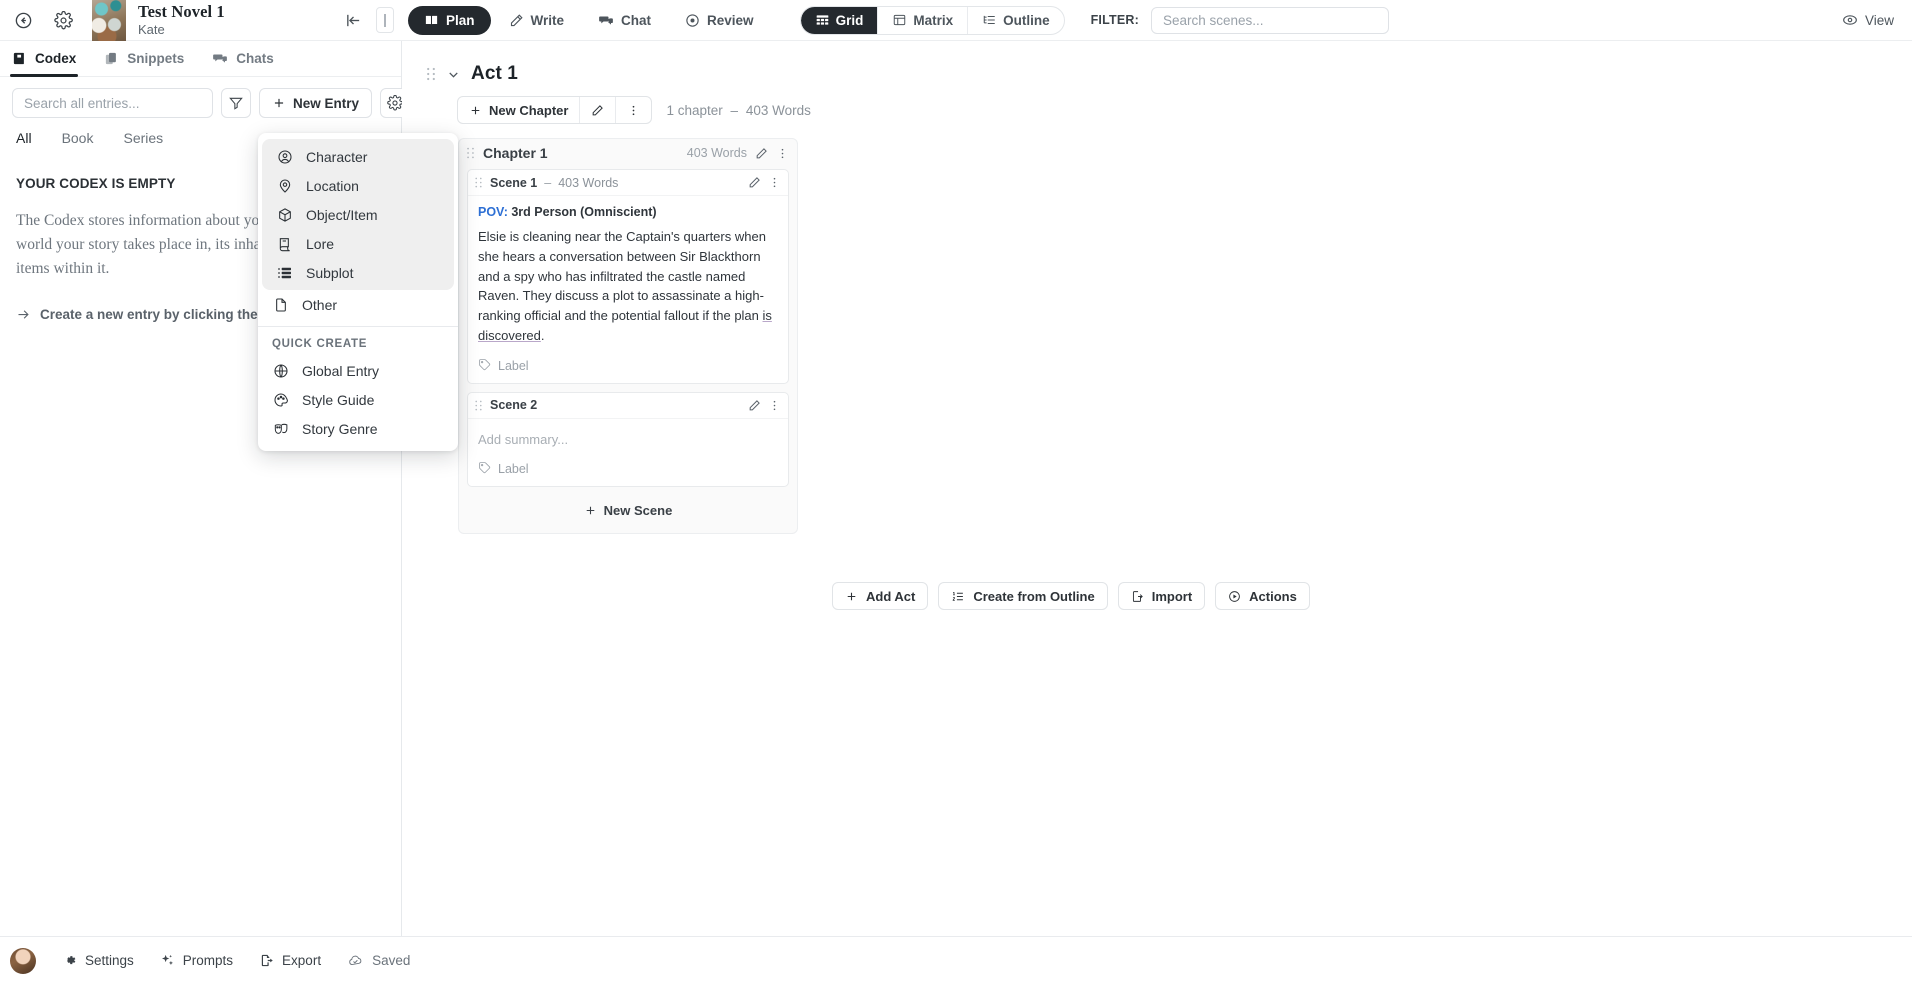 The image size is (1912, 984). Describe the element at coordinates (514, 182) in the screenshot. I see `scene-title: Scene 1` at that location.